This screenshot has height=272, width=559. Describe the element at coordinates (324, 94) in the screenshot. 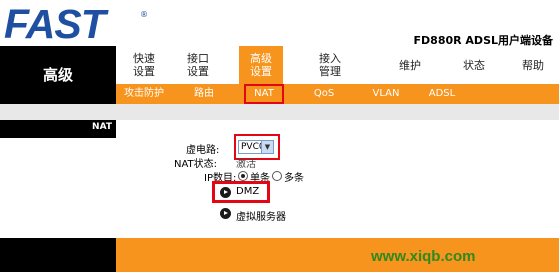

I see `tab-qos: QoS` at that location.